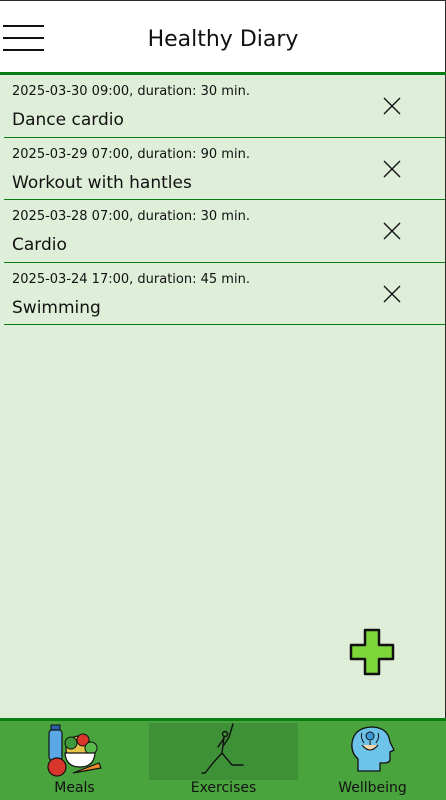 The width and height of the screenshot is (446, 800). Describe the element at coordinates (372, 788) in the screenshot. I see `nav-label: Wellbeing` at that location.